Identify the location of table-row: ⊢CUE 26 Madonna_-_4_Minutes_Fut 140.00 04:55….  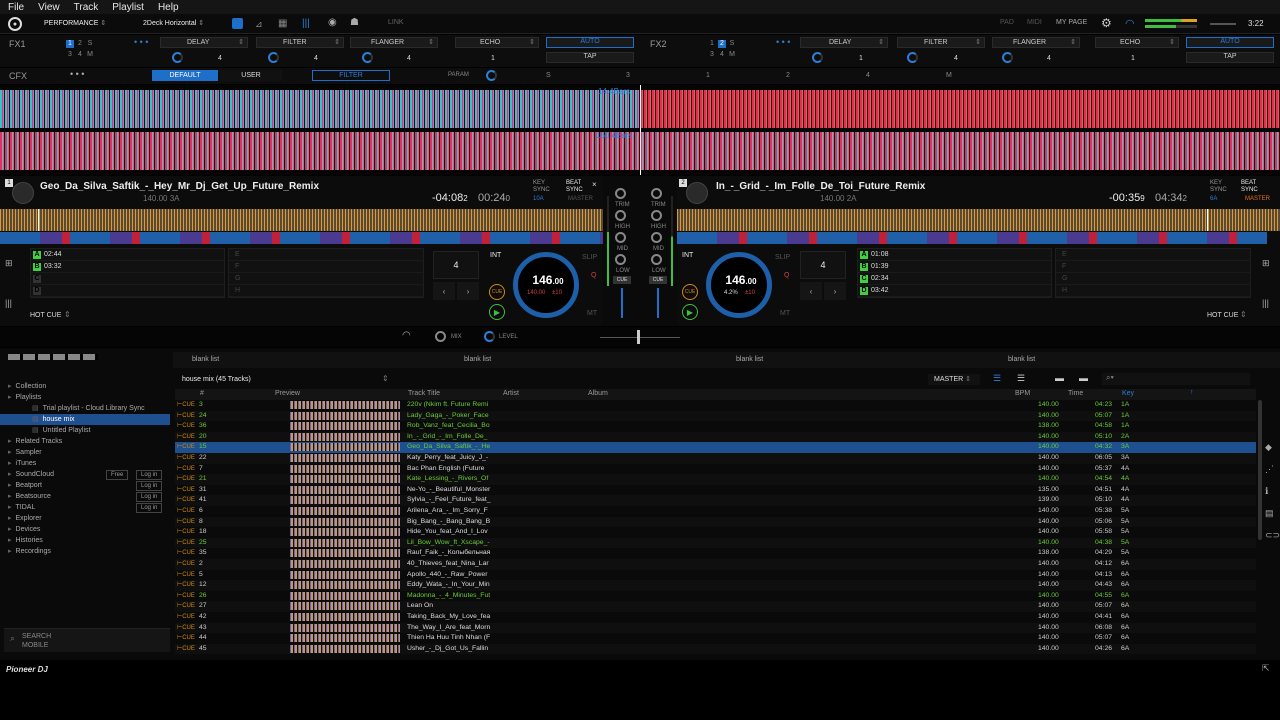
(715, 596).